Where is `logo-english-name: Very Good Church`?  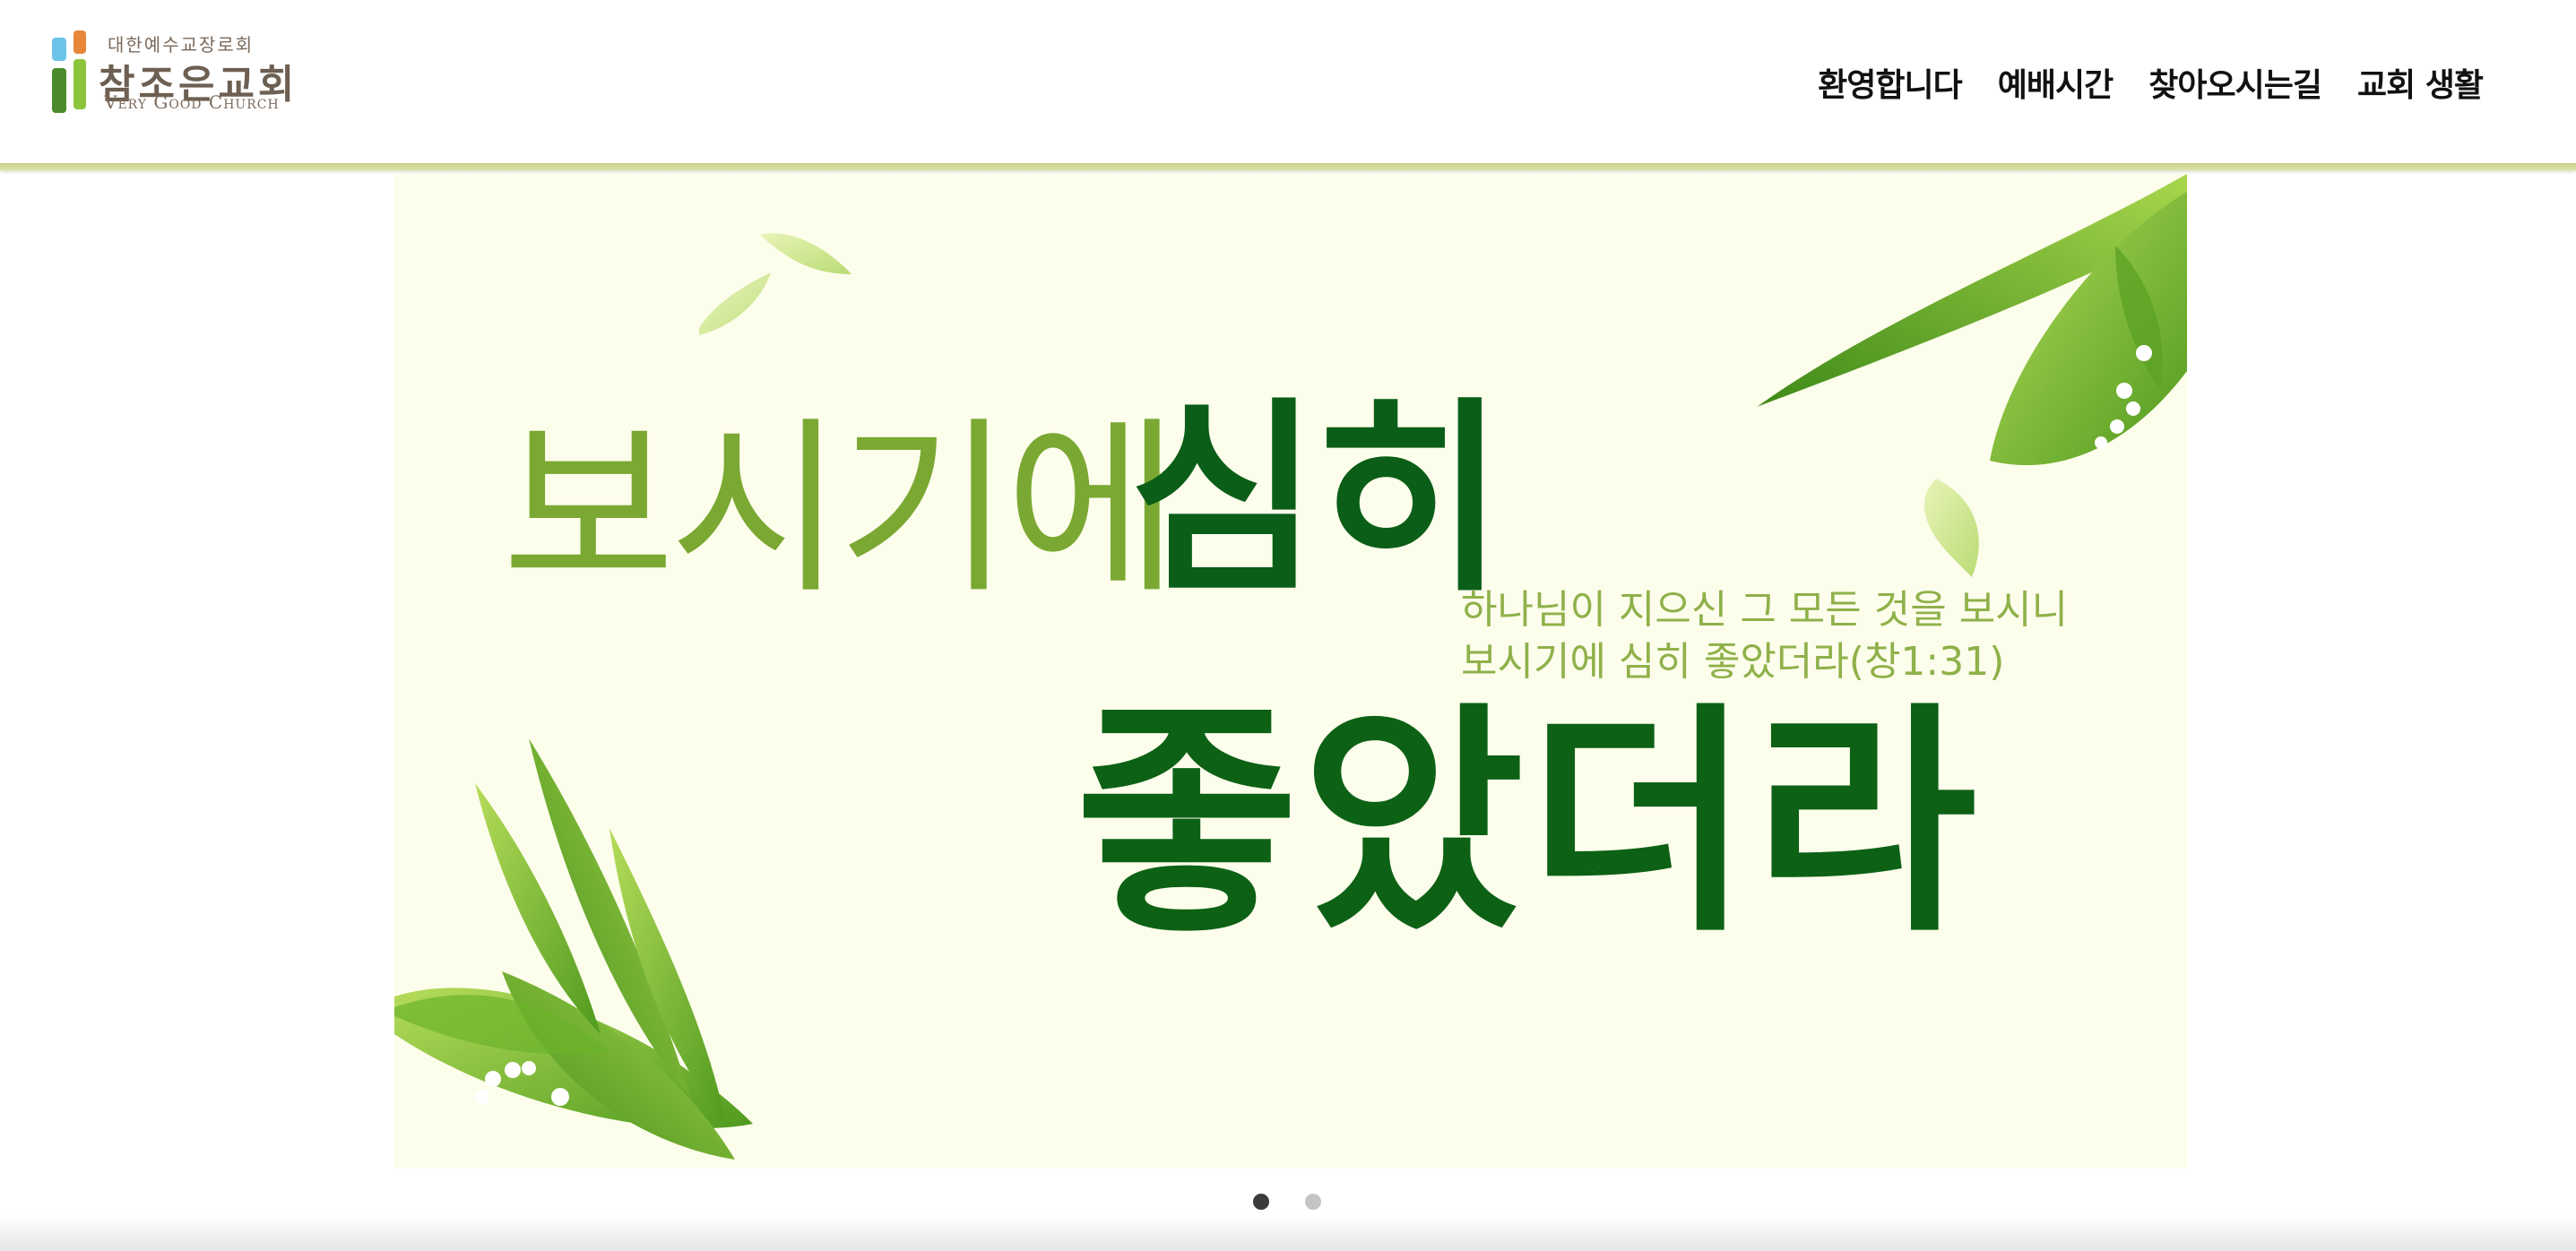
logo-english-name: Very Good Church is located at coordinates (192, 102).